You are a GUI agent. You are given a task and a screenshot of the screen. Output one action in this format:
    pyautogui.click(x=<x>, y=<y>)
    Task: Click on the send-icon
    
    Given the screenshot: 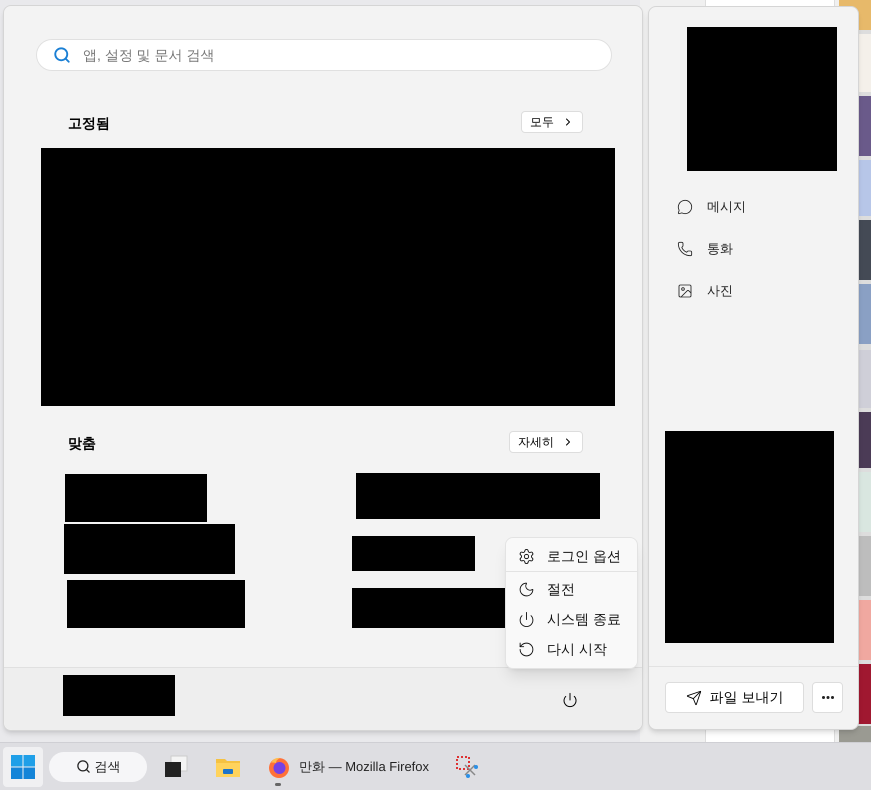 What is the action you would take?
    pyautogui.click(x=694, y=698)
    